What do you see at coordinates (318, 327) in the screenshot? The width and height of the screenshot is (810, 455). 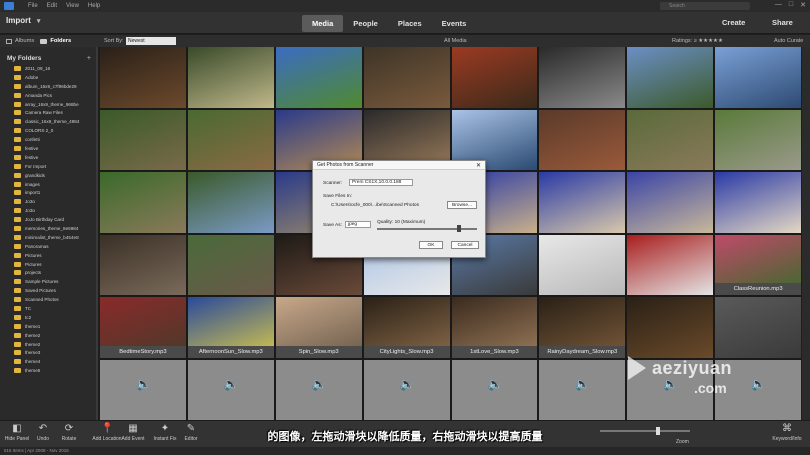 I see `photo-thumbnail: Spin_Slow.mp3` at bounding box center [318, 327].